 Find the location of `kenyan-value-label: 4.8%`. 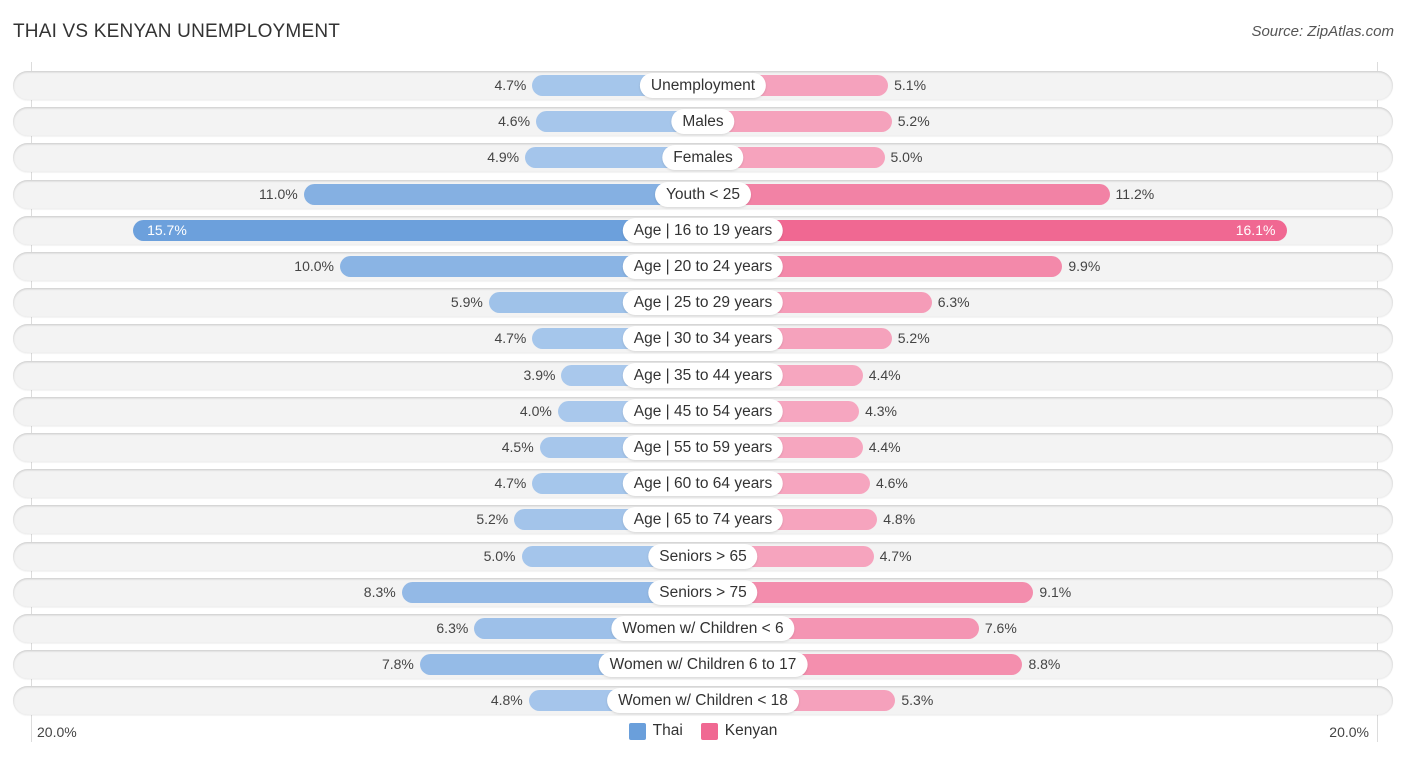

kenyan-value-label: 4.8% is located at coordinates (899, 519).